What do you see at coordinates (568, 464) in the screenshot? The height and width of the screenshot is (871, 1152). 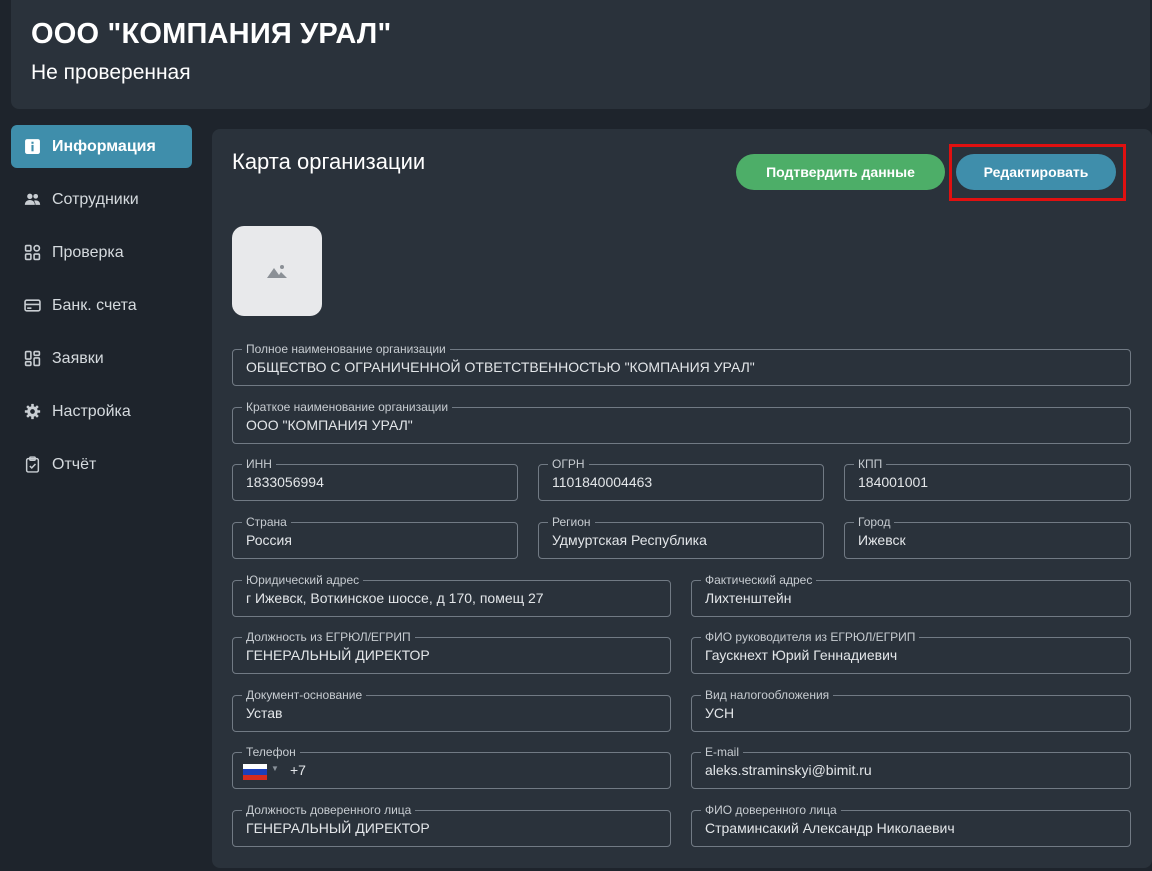 I see `field-label: ОГРН` at bounding box center [568, 464].